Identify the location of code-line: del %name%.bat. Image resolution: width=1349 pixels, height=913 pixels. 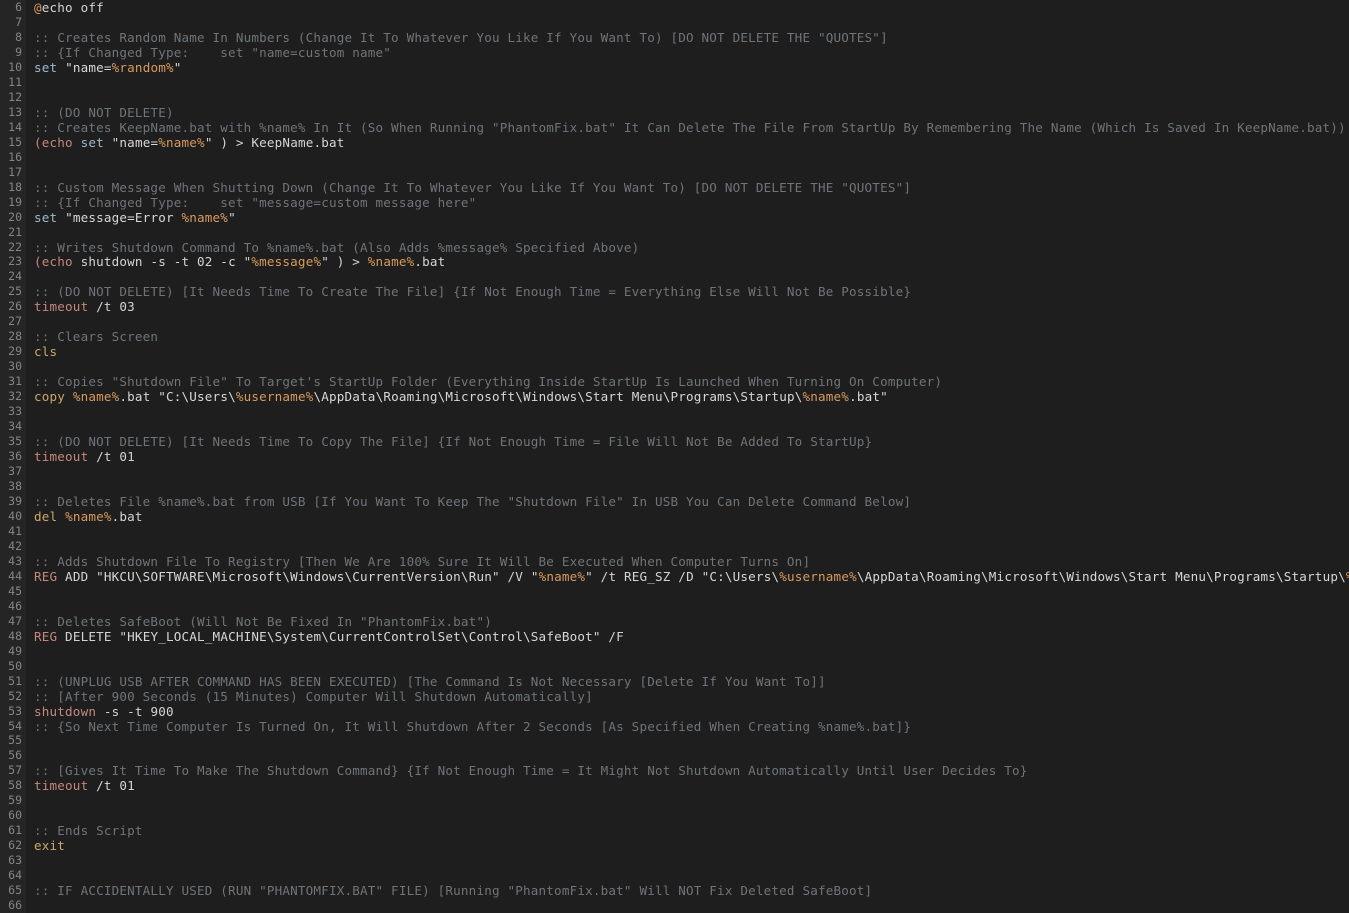
(691, 516).